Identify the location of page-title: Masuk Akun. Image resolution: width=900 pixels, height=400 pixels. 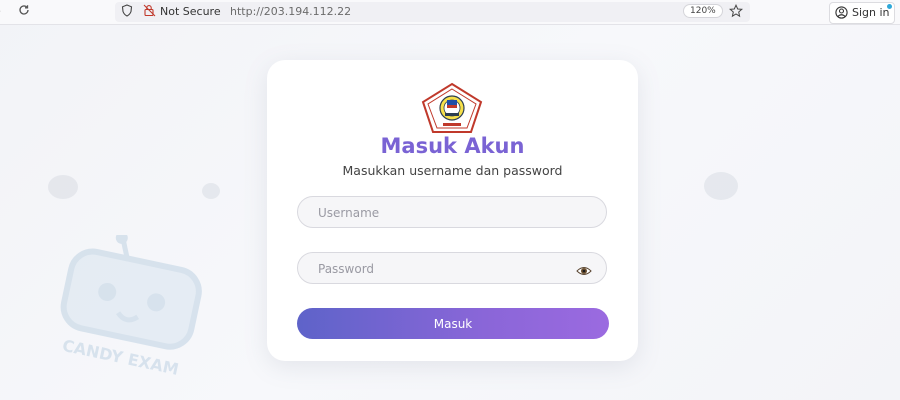
(452, 146).